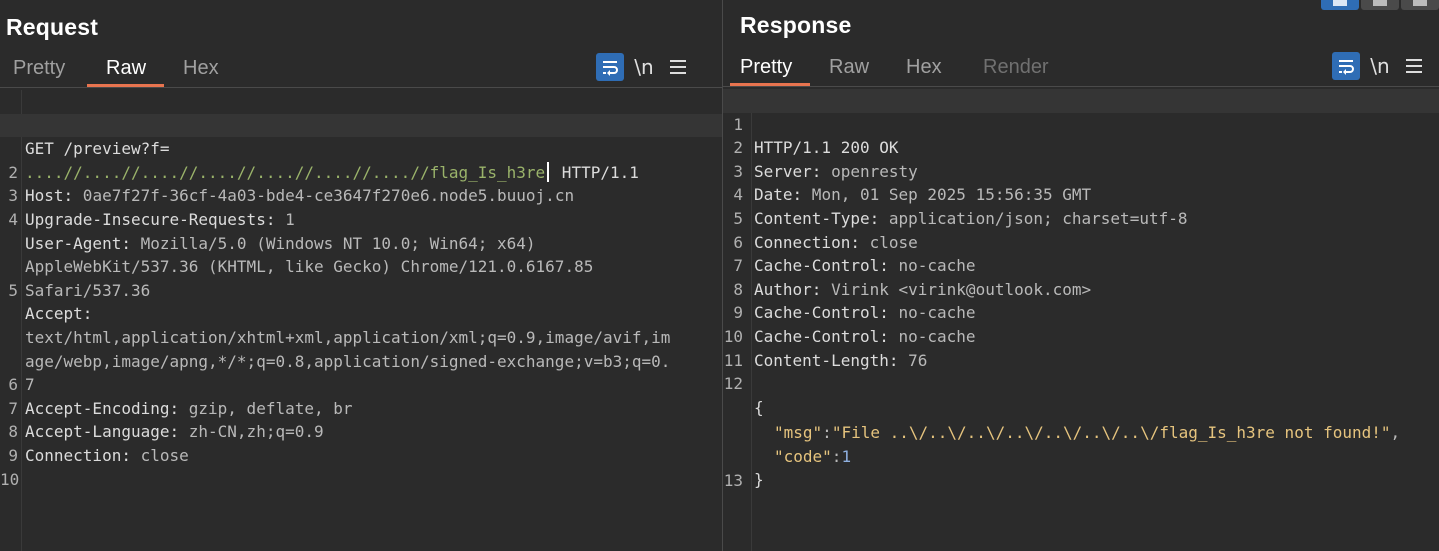 The image size is (1439, 551). I want to click on response-tab-raw: Raw, so click(848, 68).